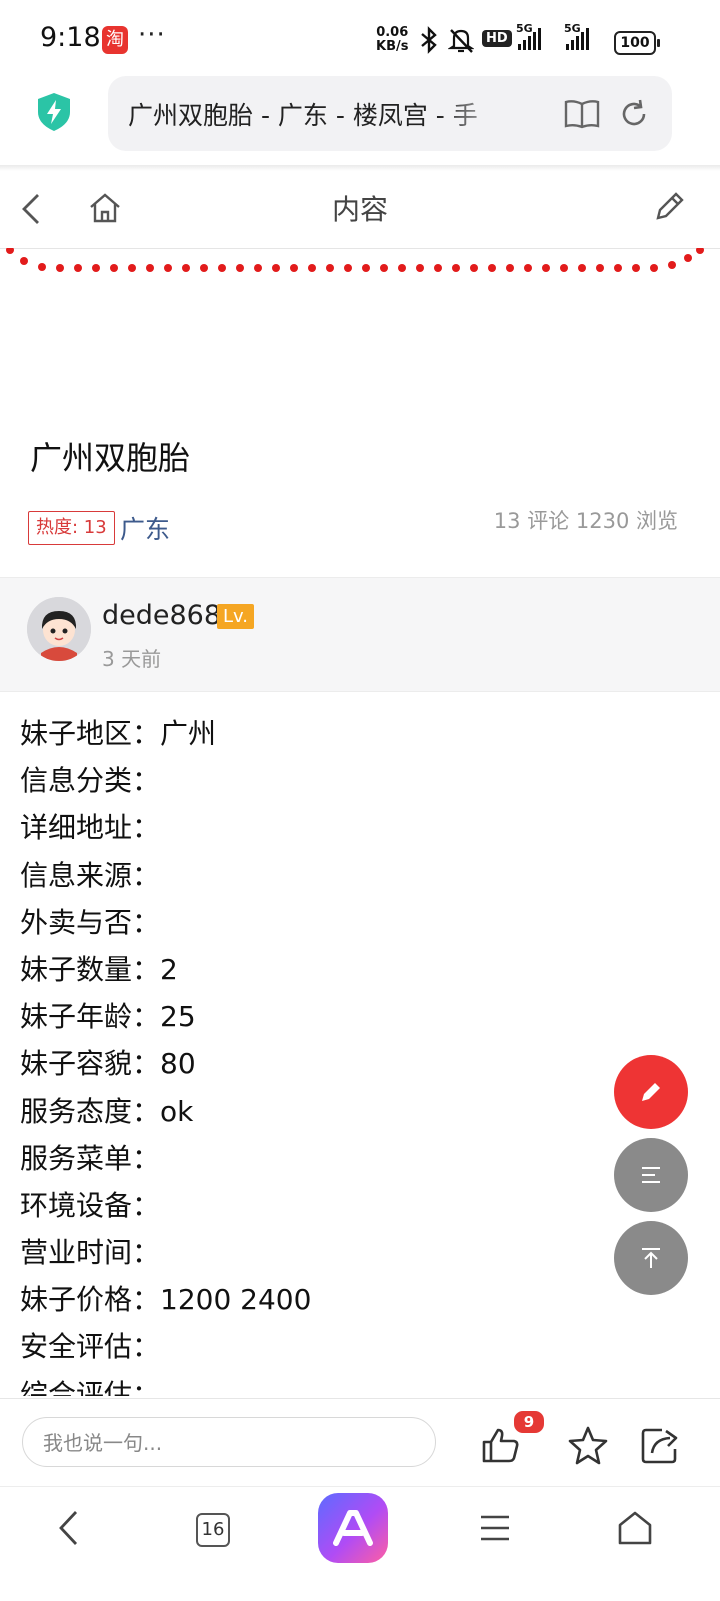  Describe the element at coordinates (576, 36) in the screenshot. I see `signal-strength-icon-2: 5G` at that location.